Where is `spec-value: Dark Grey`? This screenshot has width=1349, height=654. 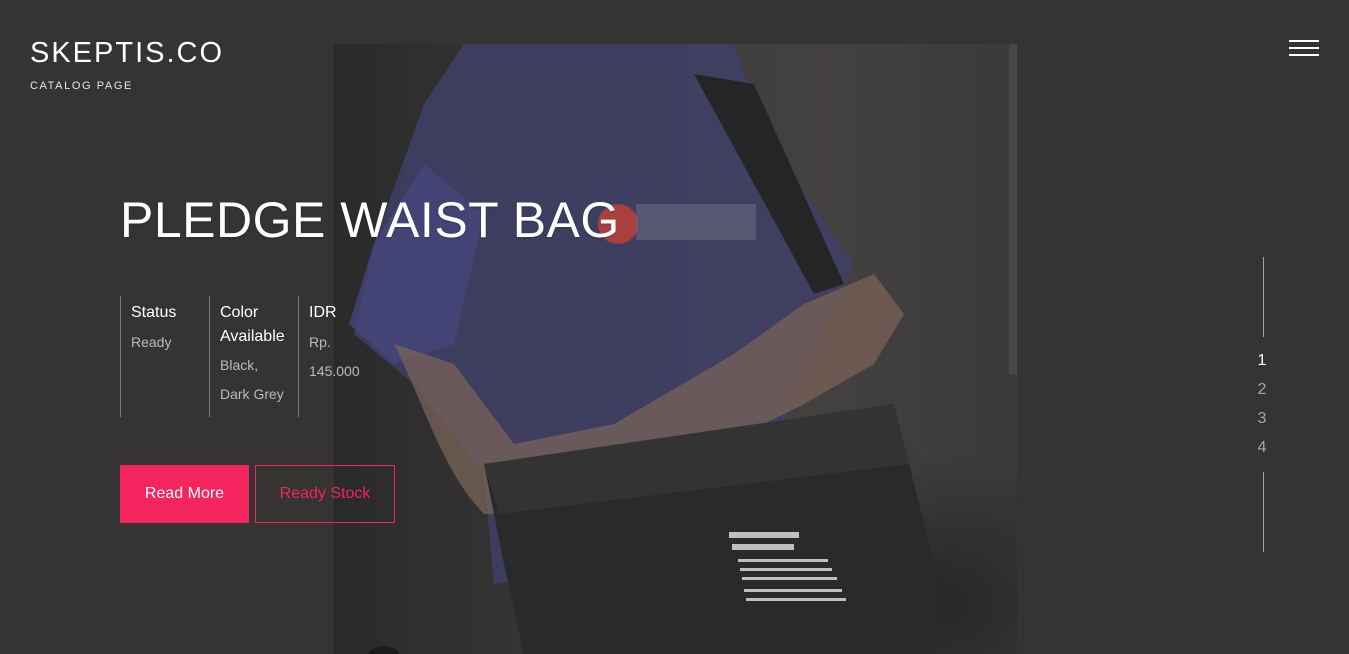 spec-value: Dark Grey is located at coordinates (252, 394).